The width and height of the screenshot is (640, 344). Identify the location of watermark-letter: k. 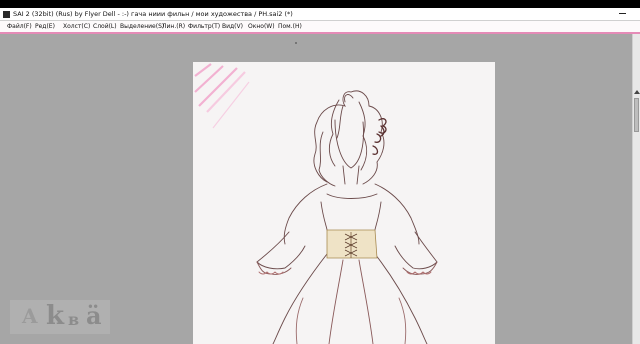
(55, 316).